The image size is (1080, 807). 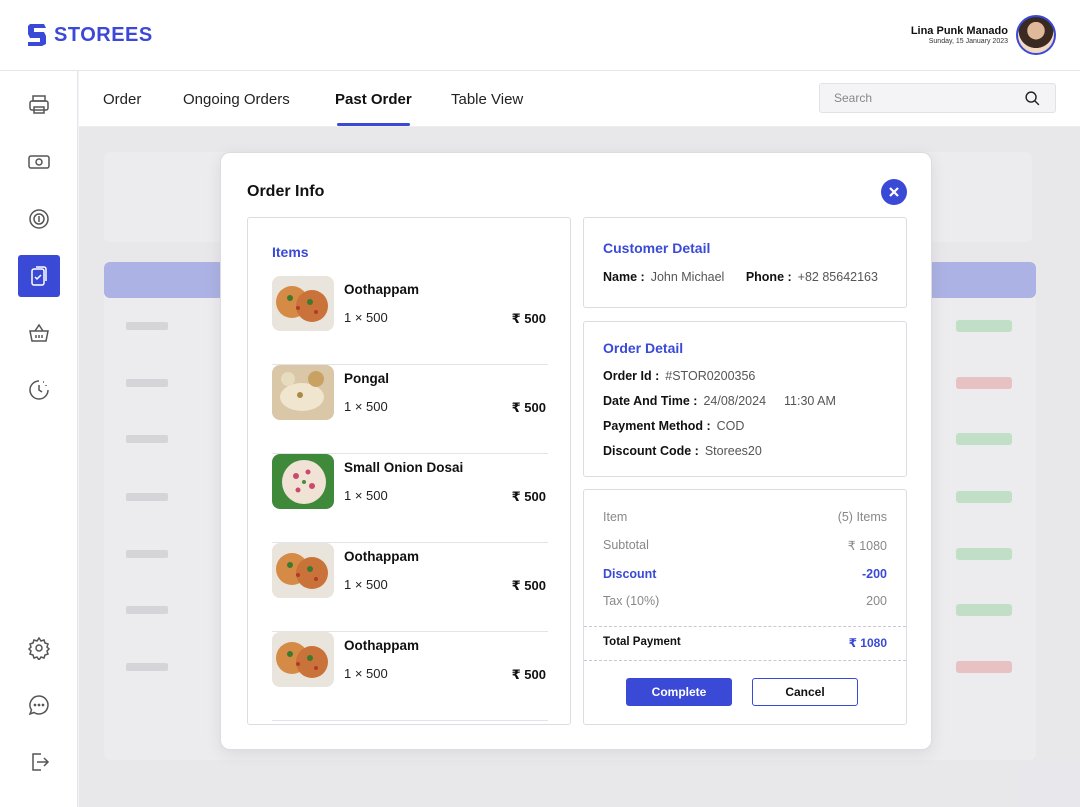 I want to click on close-icon, so click(x=894, y=192).